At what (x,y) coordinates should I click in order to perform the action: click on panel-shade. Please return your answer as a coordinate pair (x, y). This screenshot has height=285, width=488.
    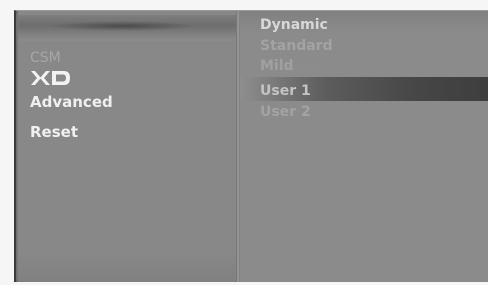
    Looking at the image, I should click on (127, 267).